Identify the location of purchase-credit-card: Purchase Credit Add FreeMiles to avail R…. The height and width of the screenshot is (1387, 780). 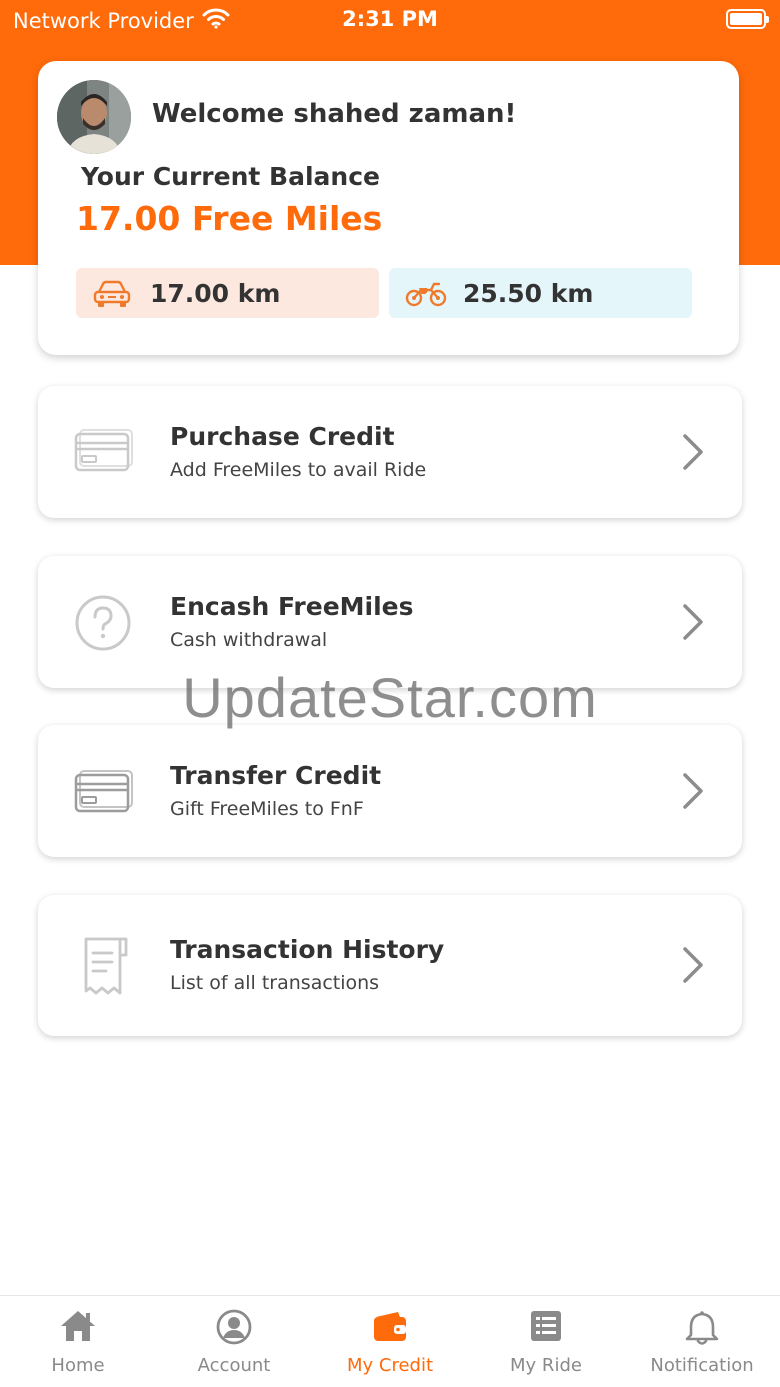
(390, 452).